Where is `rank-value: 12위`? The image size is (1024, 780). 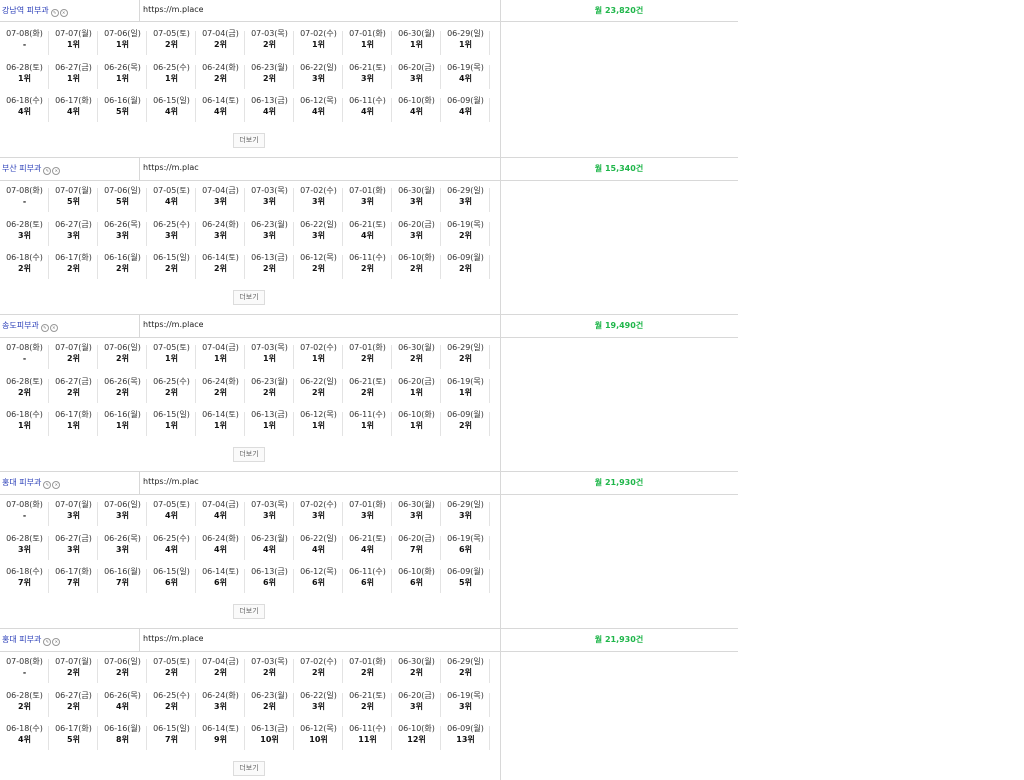 rank-value: 12위 is located at coordinates (416, 739).